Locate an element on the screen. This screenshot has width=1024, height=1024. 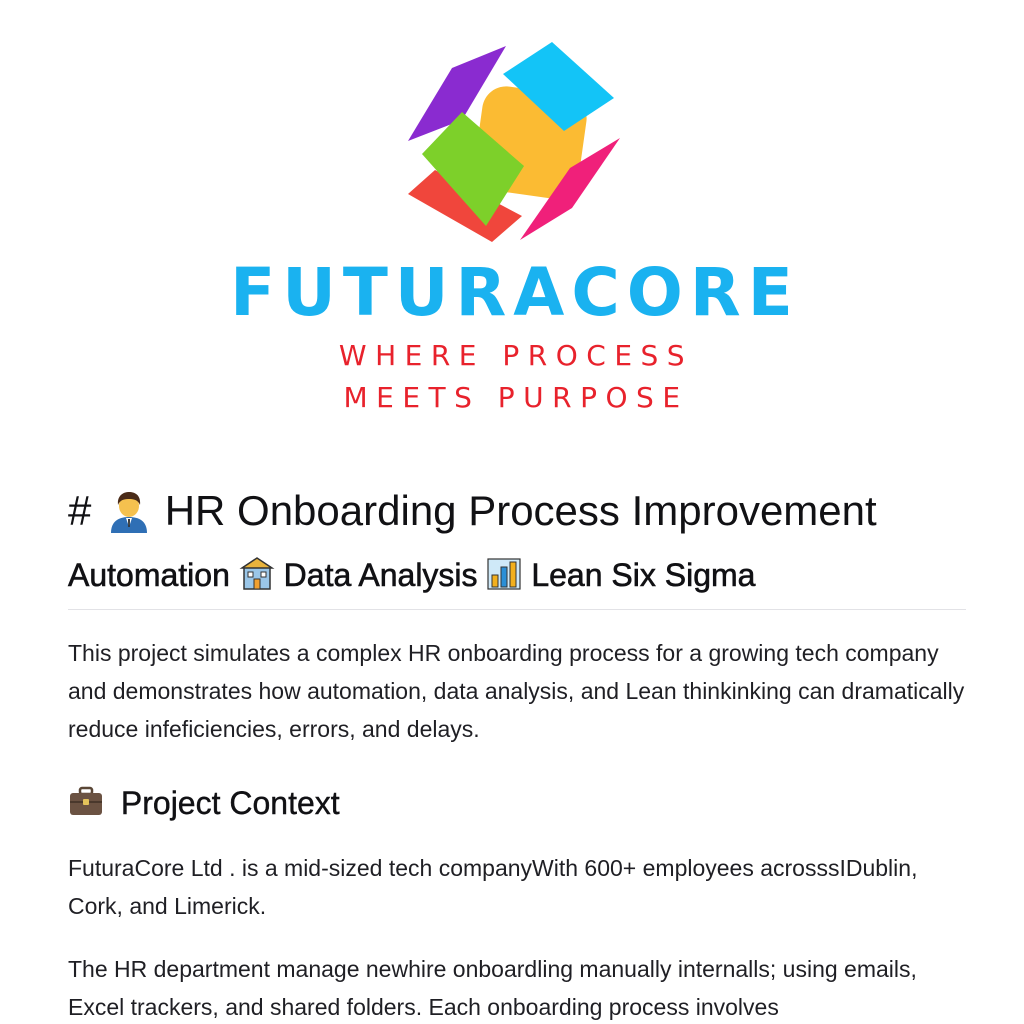
subtitle-data-analysis: Data Analysis is located at coordinates (380, 575).